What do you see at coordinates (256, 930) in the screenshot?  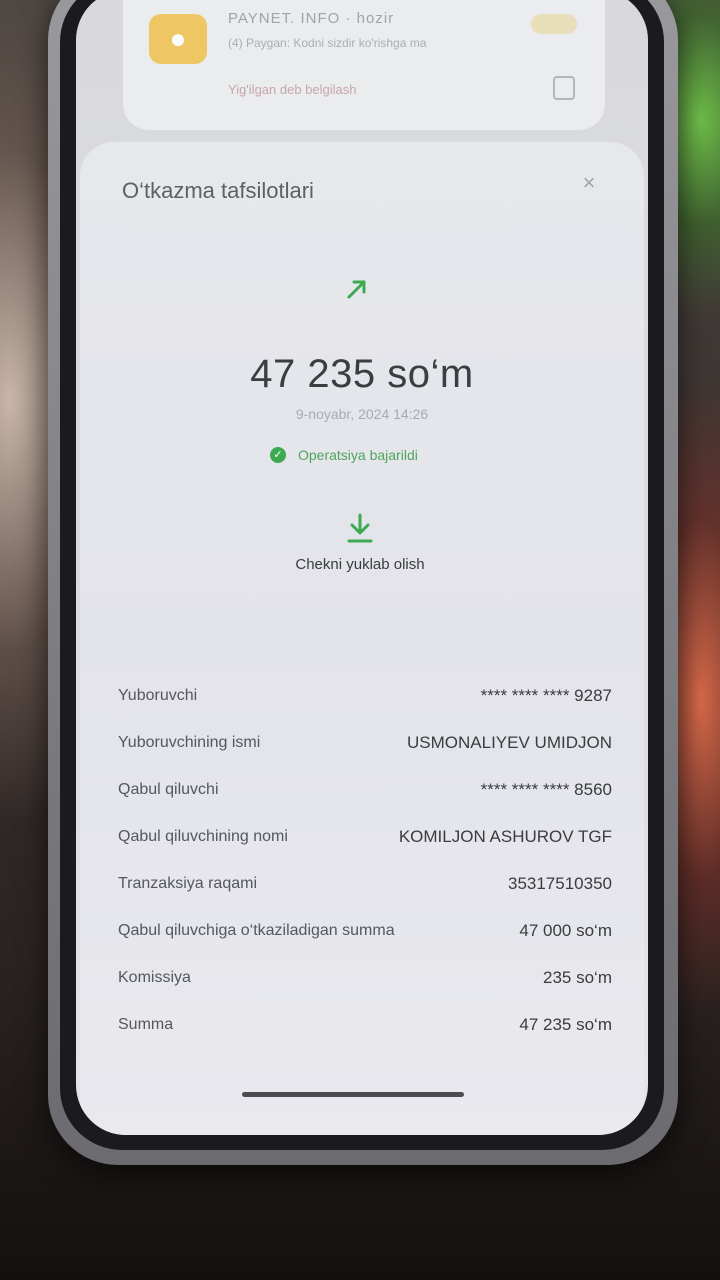 I see `detail-label: Qabul qiluvchiga o‘tkaziladigan summa` at bounding box center [256, 930].